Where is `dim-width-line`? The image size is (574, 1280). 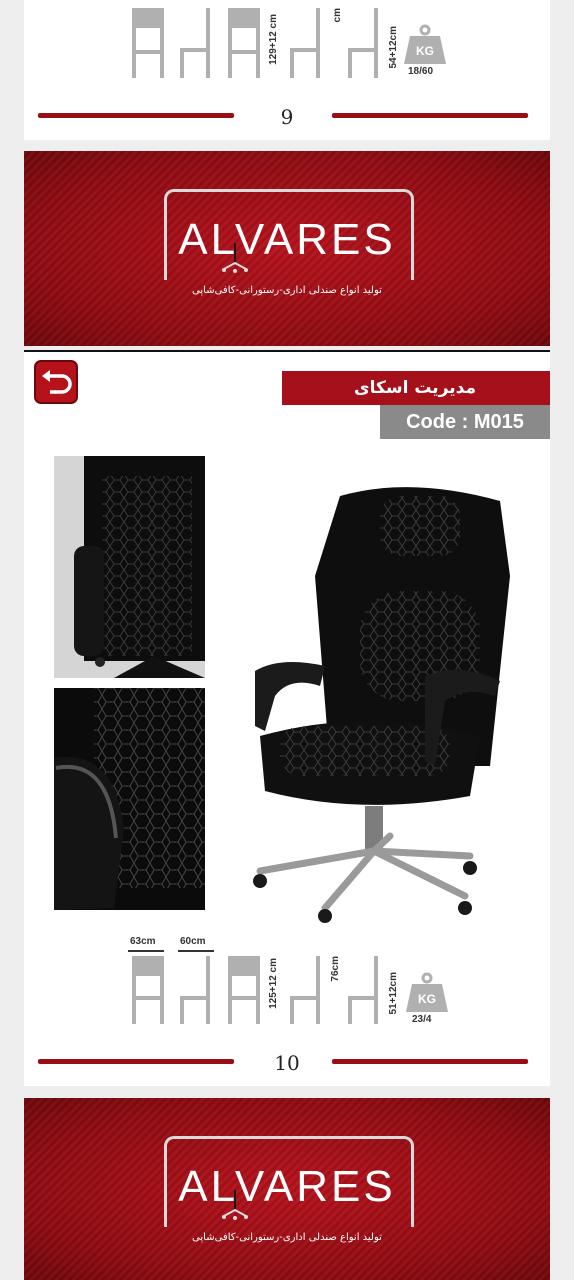 dim-width-line is located at coordinates (196, 951).